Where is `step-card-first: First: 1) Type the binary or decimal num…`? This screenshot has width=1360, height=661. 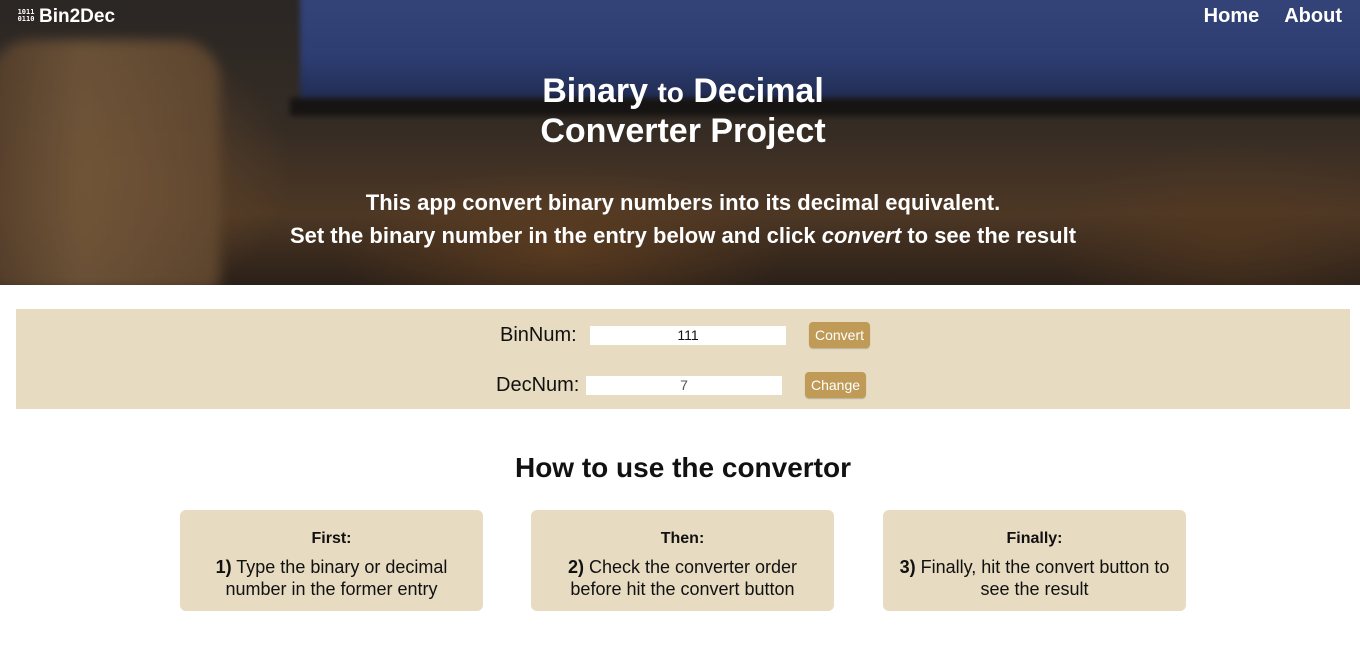
step-card-first: First: 1) Type the binary or decimal num… is located at coordinates (331, 560).